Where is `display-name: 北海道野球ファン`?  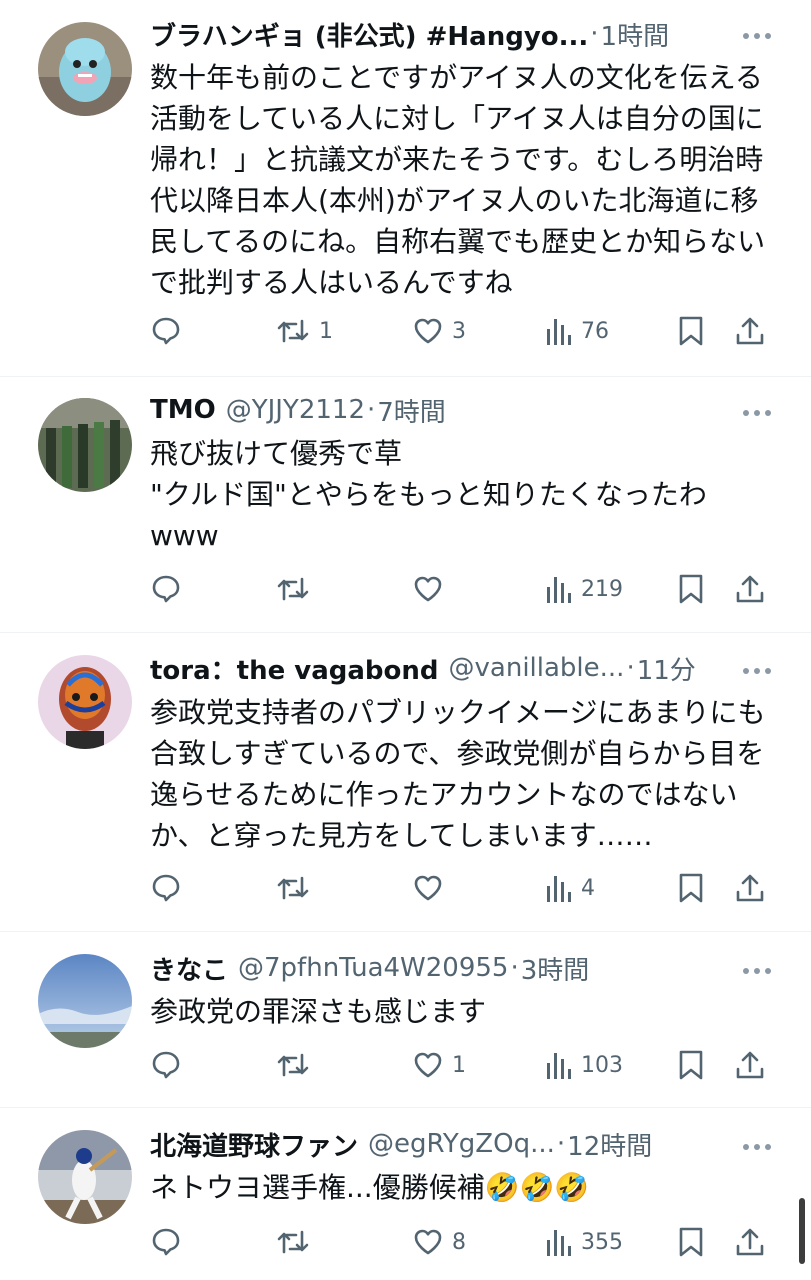 display-name: 北海道野球ファン is located at coordinates (254, 1144).